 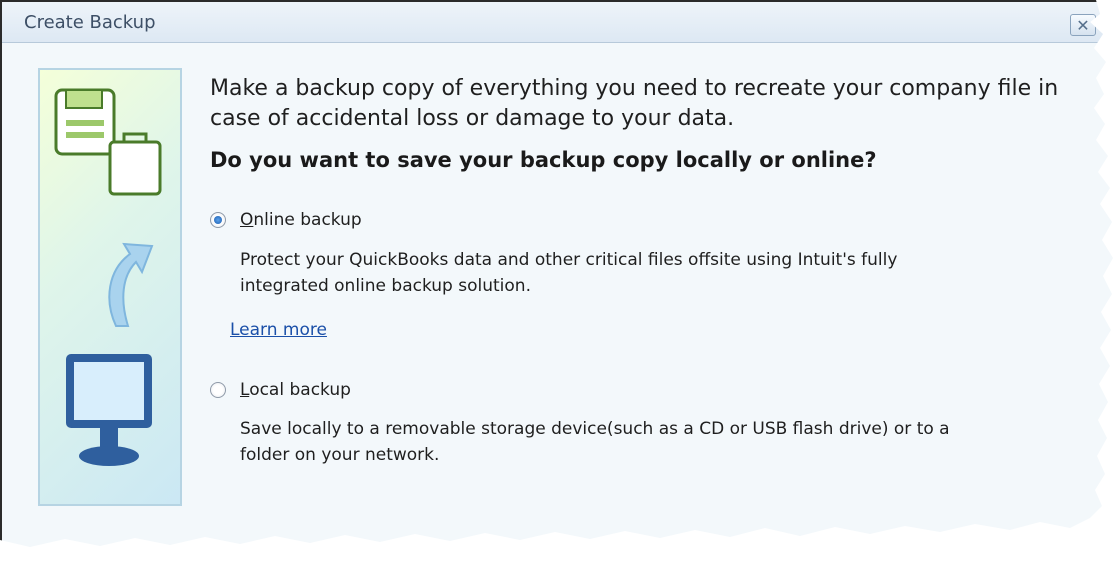 I want to click on window-title: Create Backup, so click(x=90, y=22).